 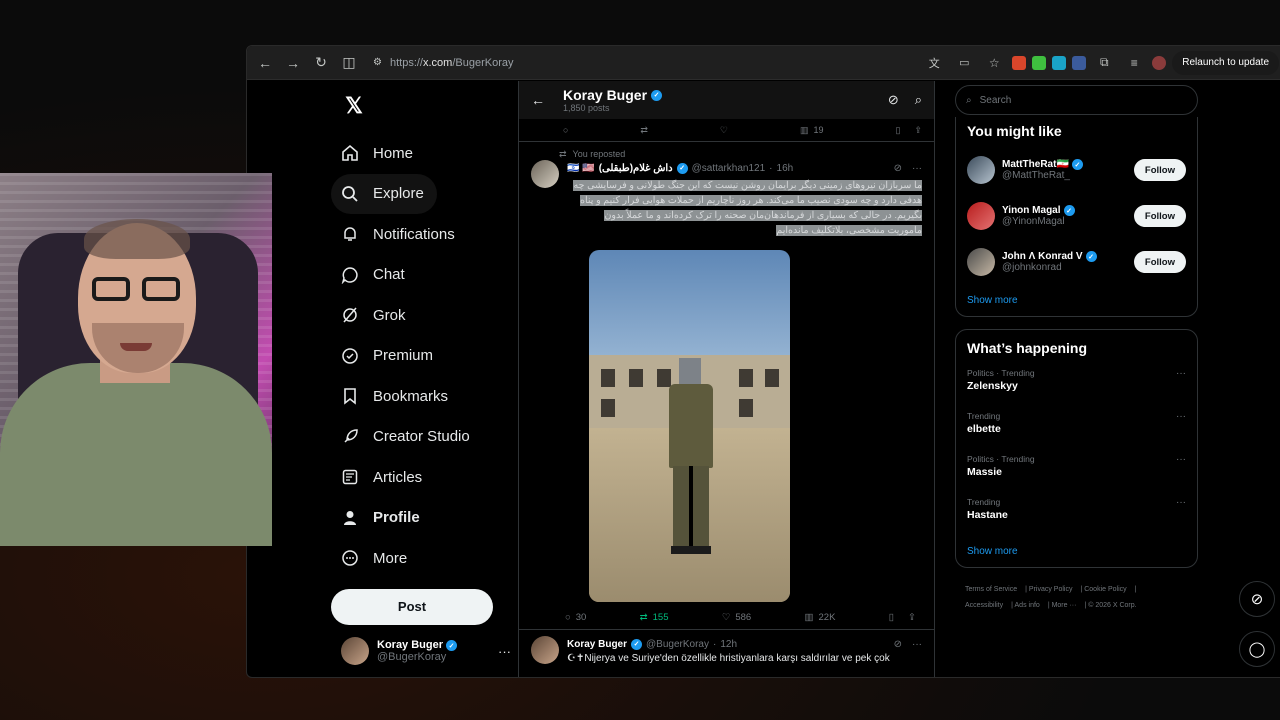 I want to click on suggested-account: MattTheRat🇮🇷 ✓ @MattTheRat_ Follow, so click(x=1076, y=170).